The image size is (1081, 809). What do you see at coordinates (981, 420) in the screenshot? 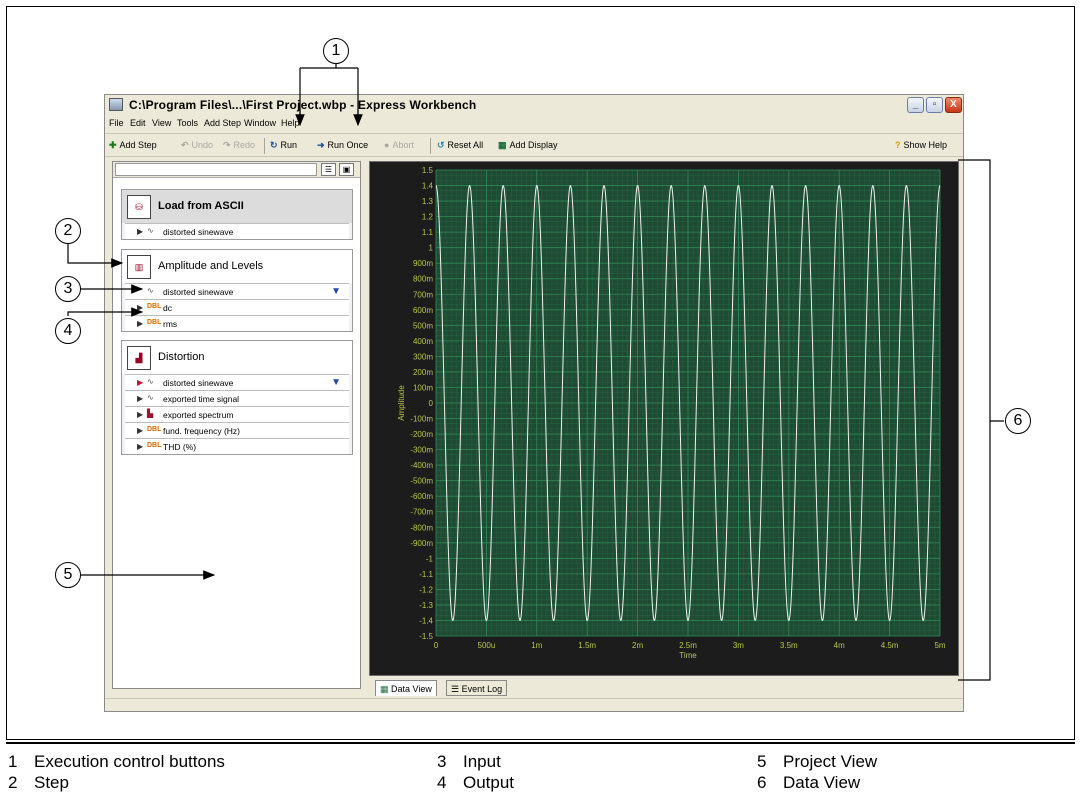
I see `callout-6-bracket` at bounding box center [981, 420].